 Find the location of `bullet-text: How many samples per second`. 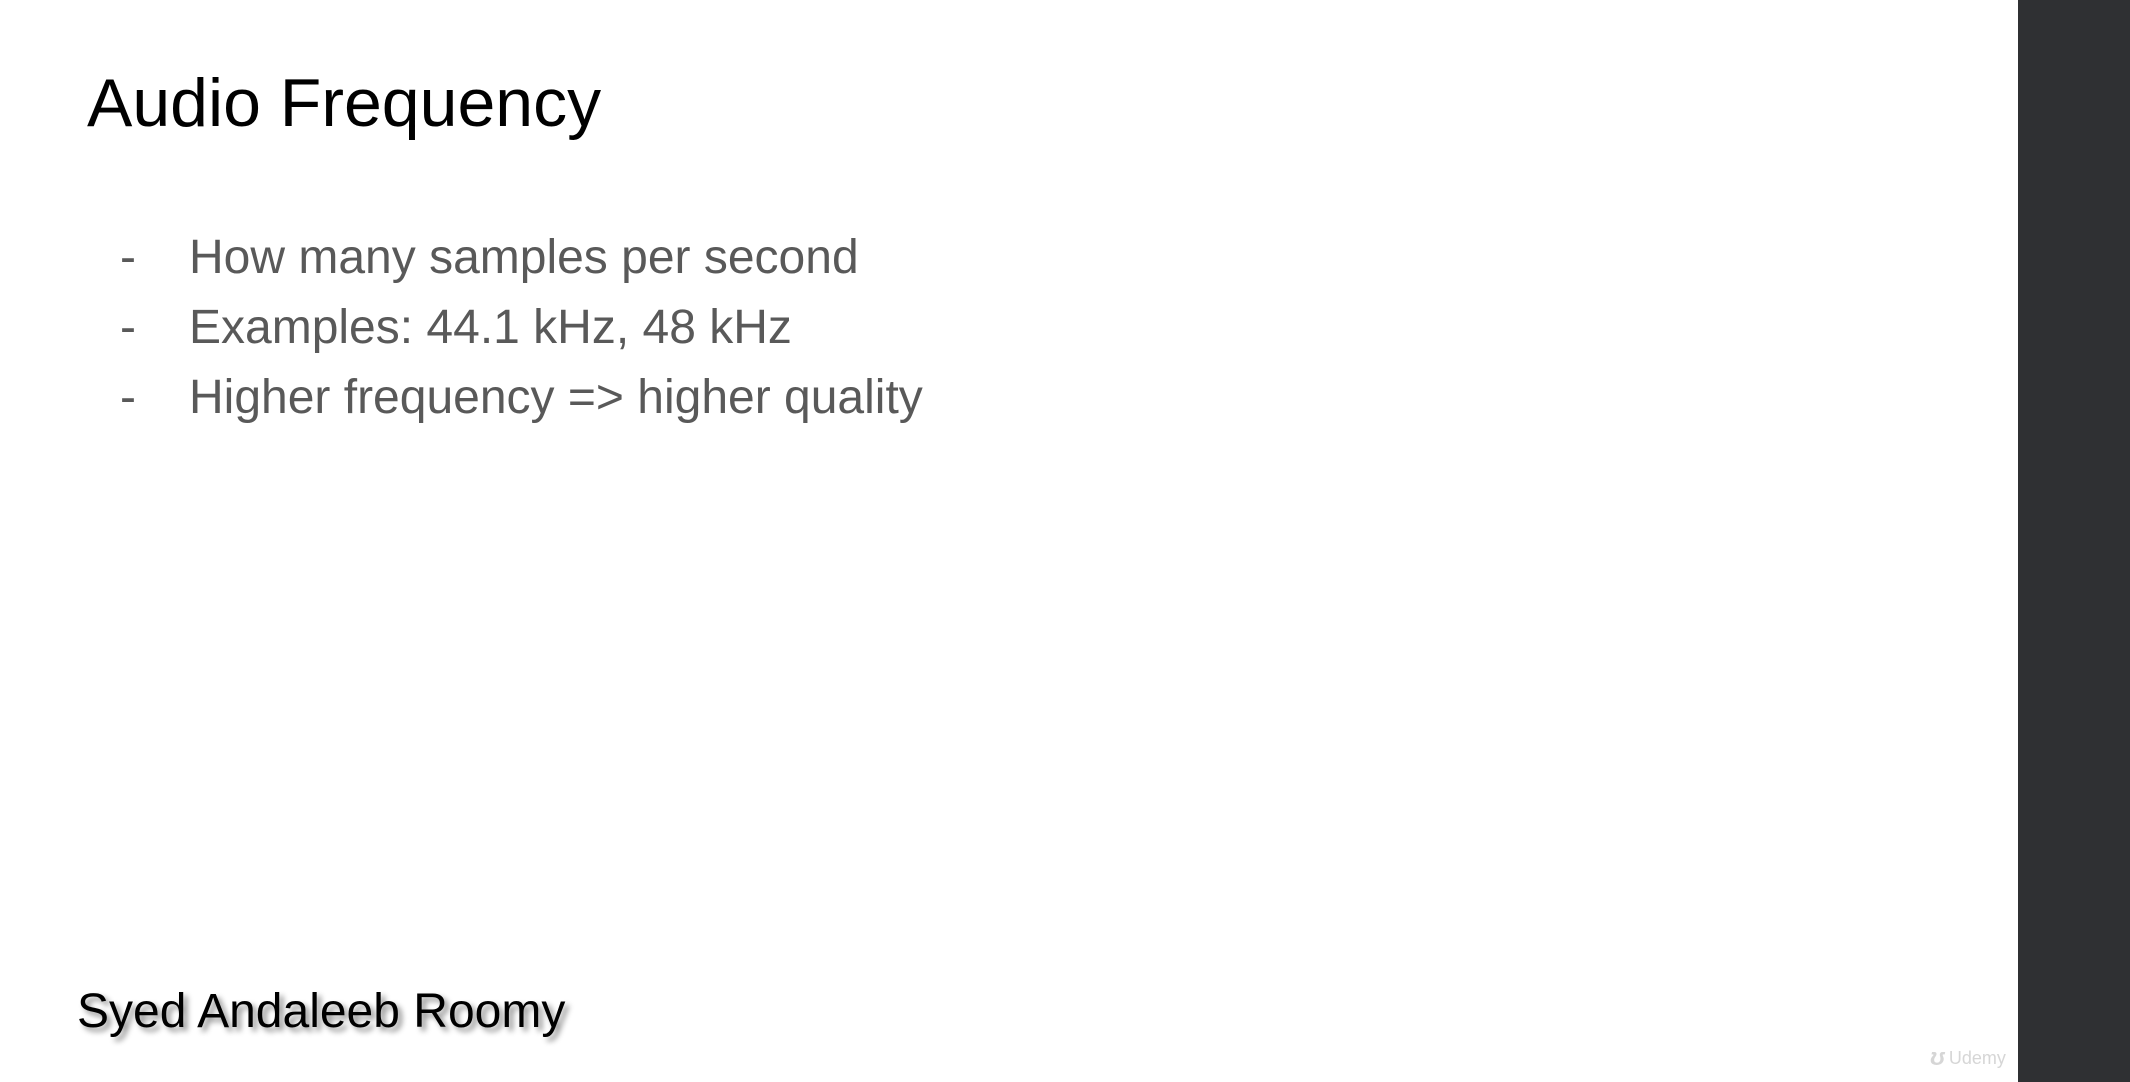

bullet-text: How many samples per second is located at coordinates (524, 257).